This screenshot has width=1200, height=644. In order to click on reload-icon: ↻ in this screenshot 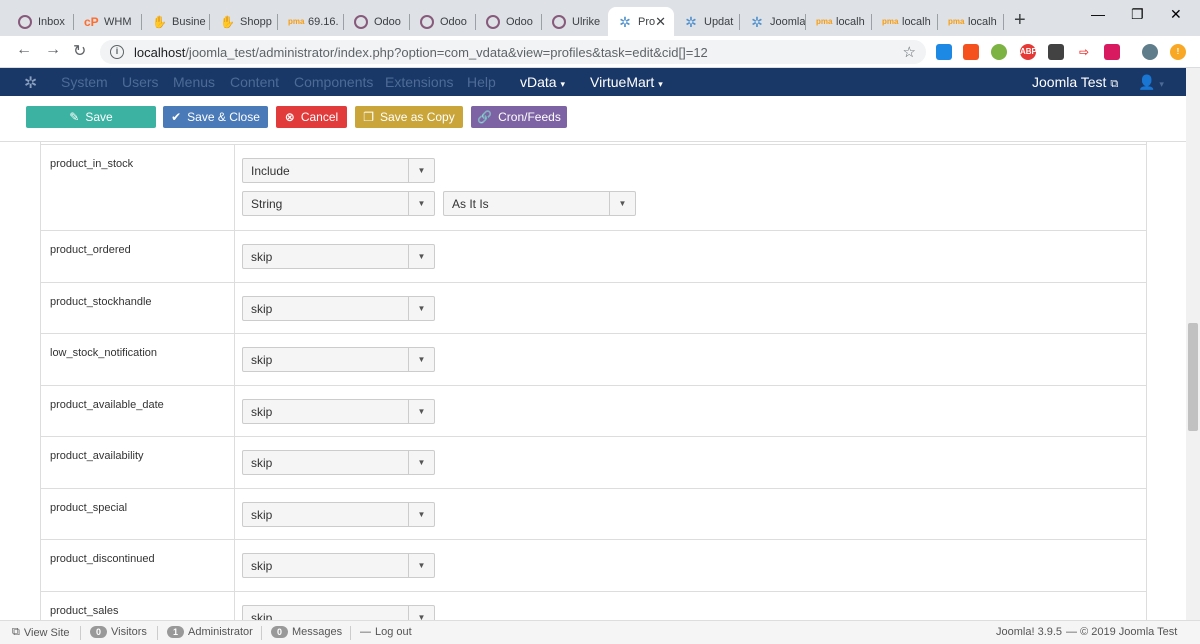, I will do `click(79, 51)`.